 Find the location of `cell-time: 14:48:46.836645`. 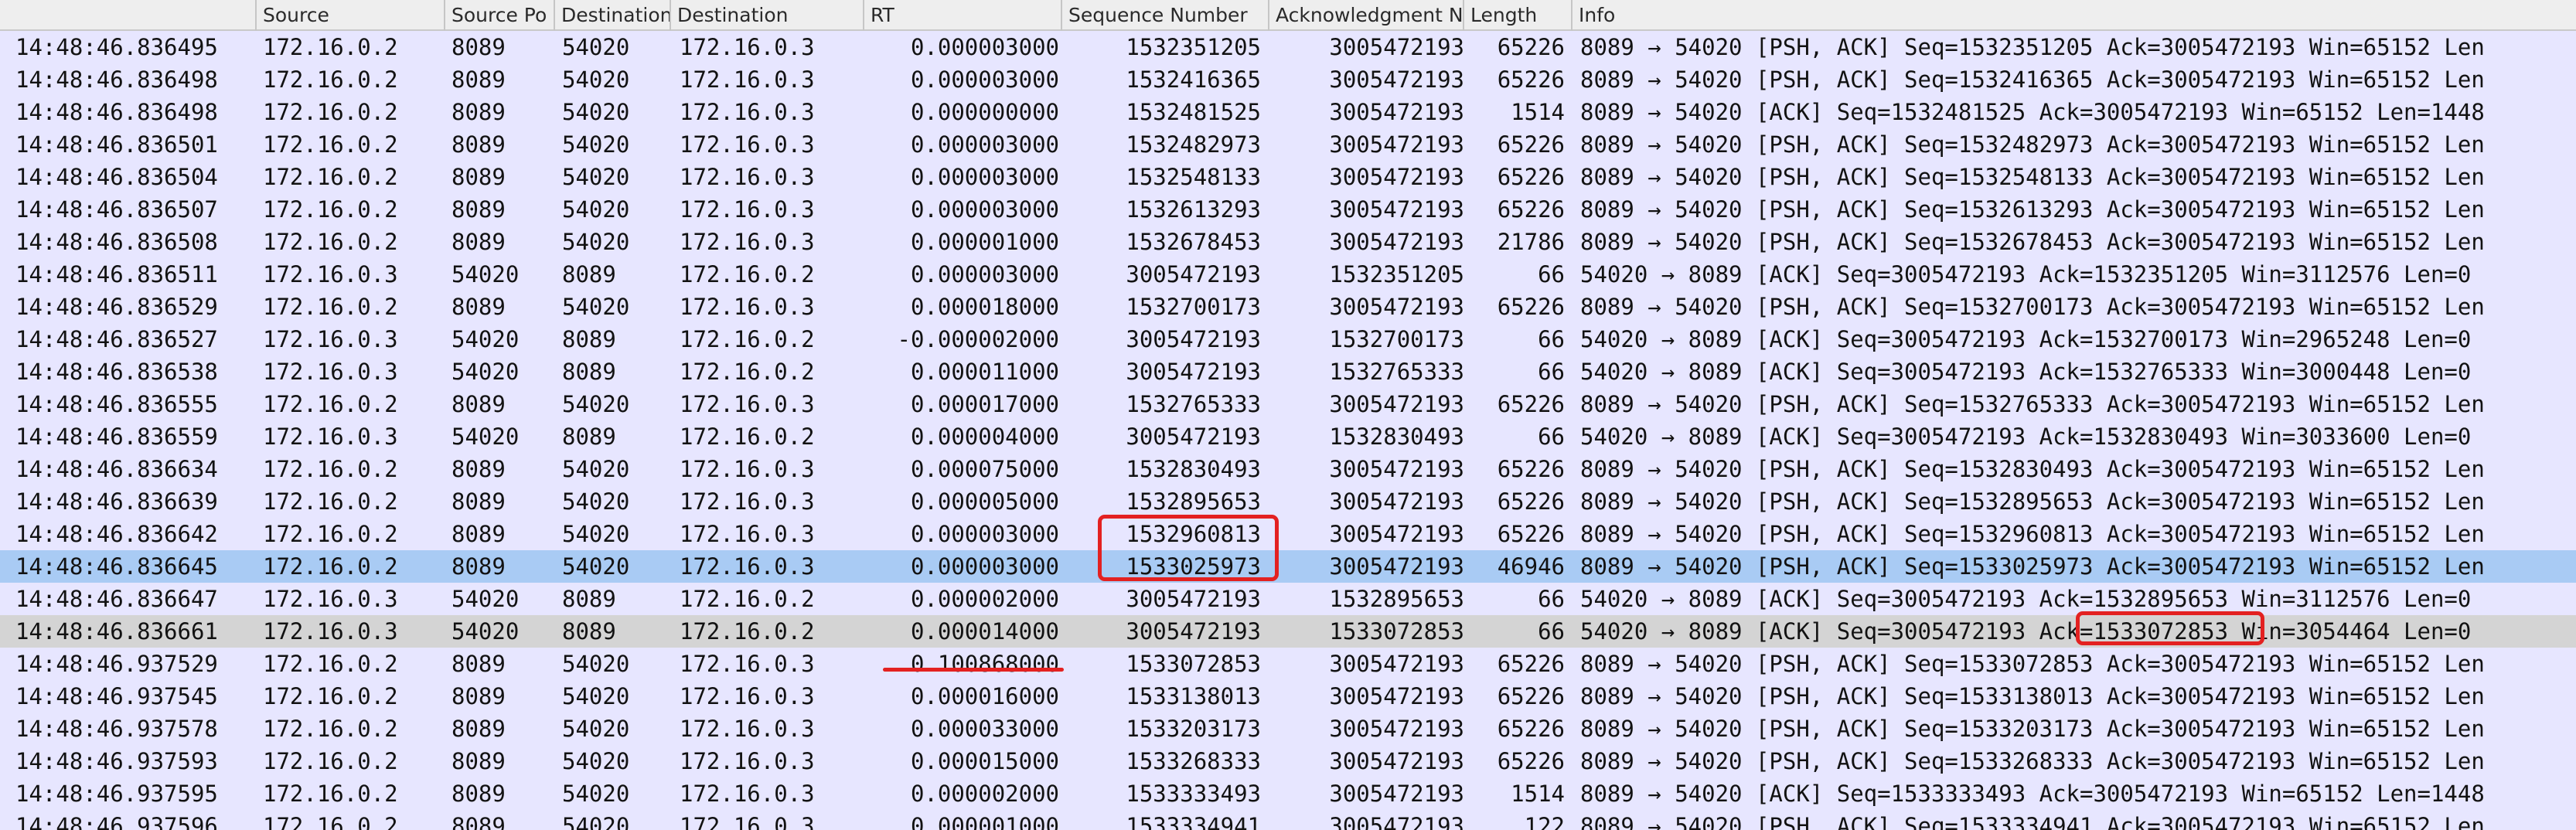

cell-time: 14:48:46.836645 is located at coordinates (116, 566).